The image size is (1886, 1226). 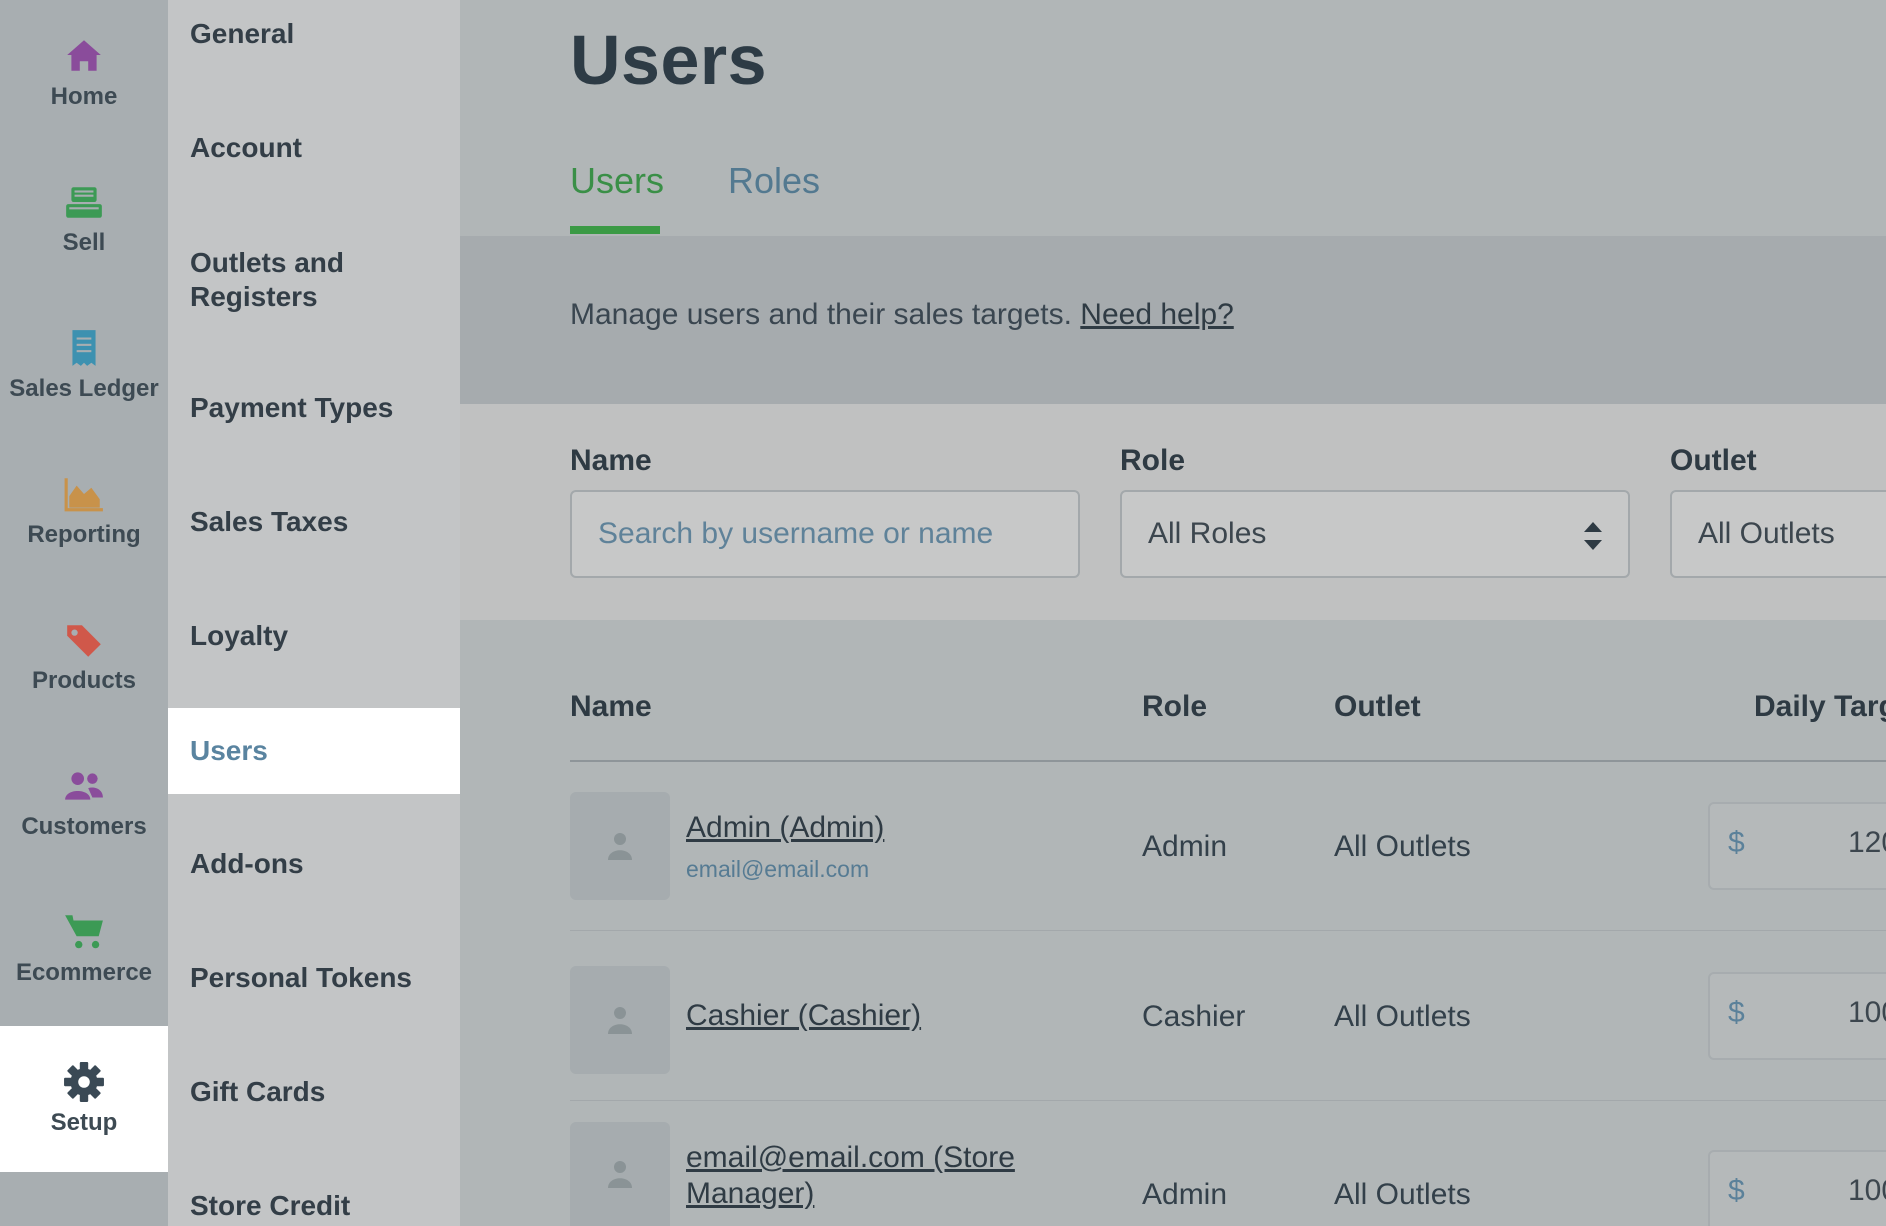 What do you see at coordinates (314, 978) in the screenshot?
I see `menu-item-personal-tokens: Personal Tokens` at bounding box center [314, 978].